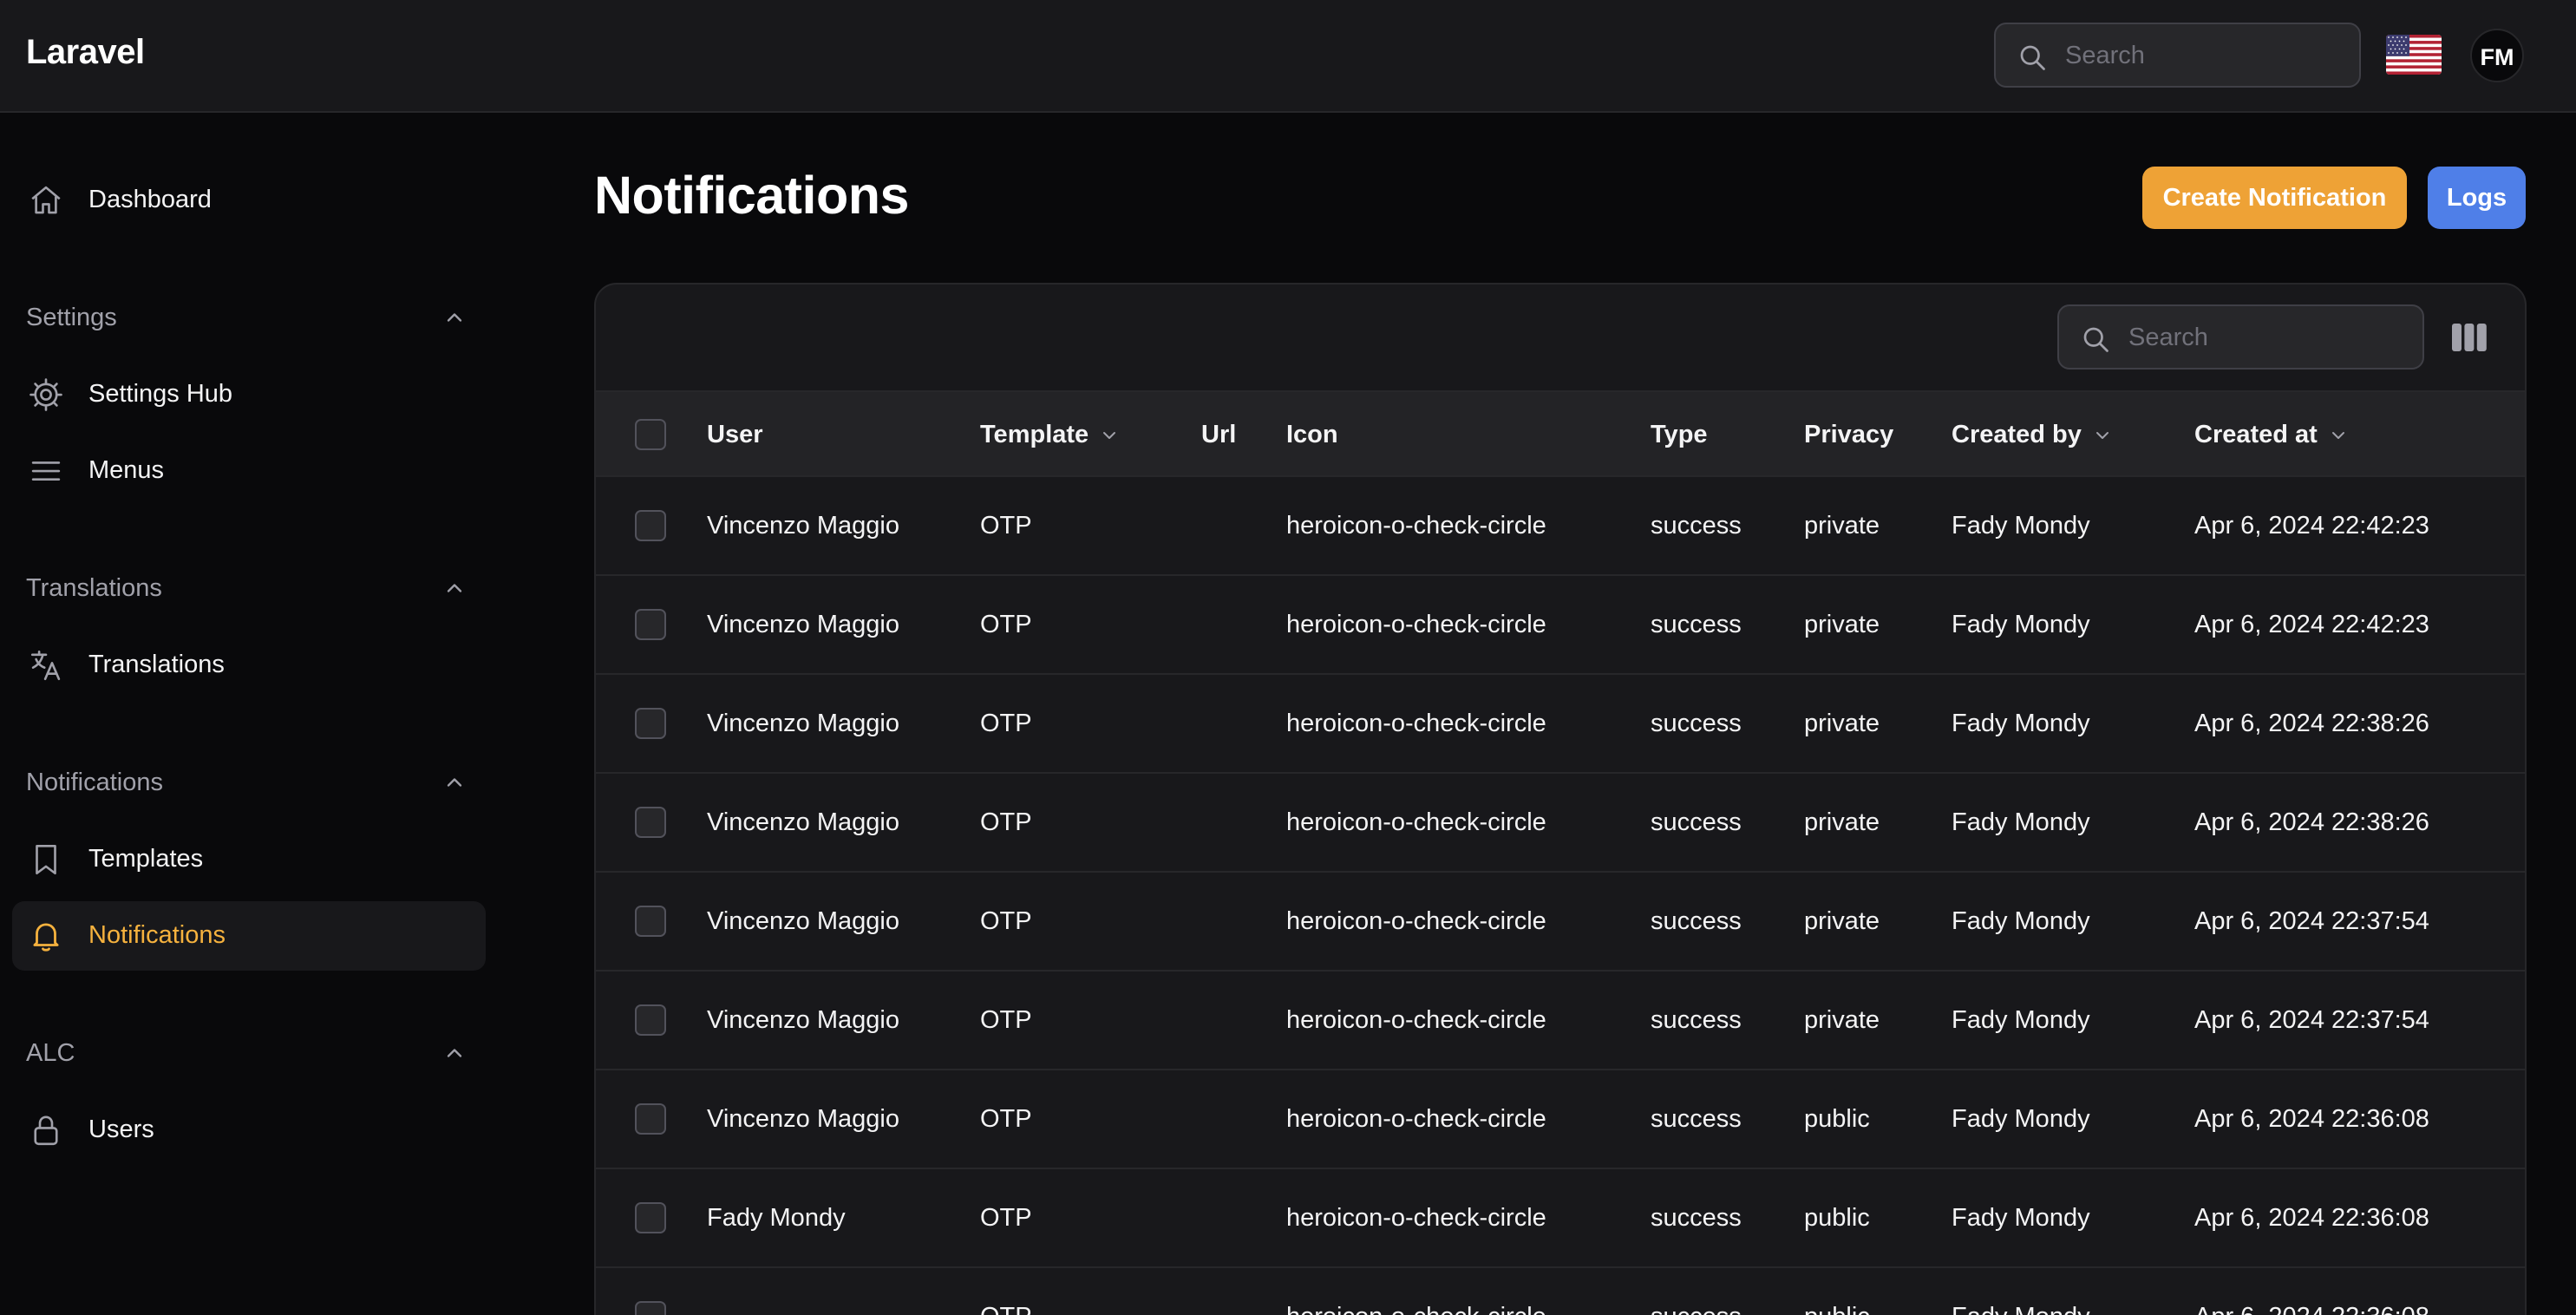 The image size is (2576, 1315). Describe the element at coordinates (126, 470) in the screenshot. I see `sidebar-item-label: Menus` at that location.